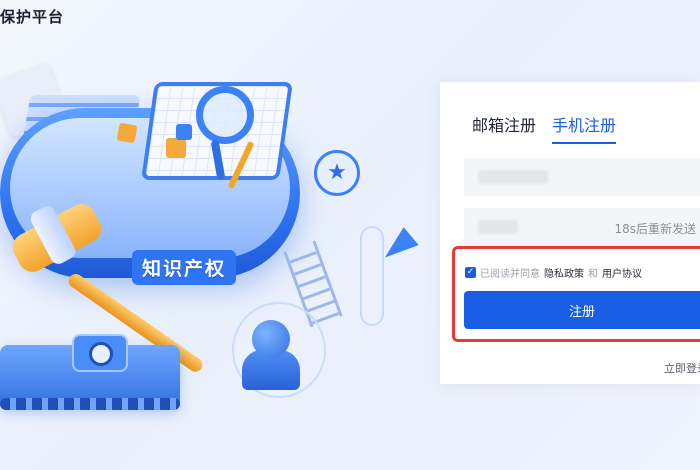  I want to click on agreement-prefix: 已阅读并同意, so click(510, 274).